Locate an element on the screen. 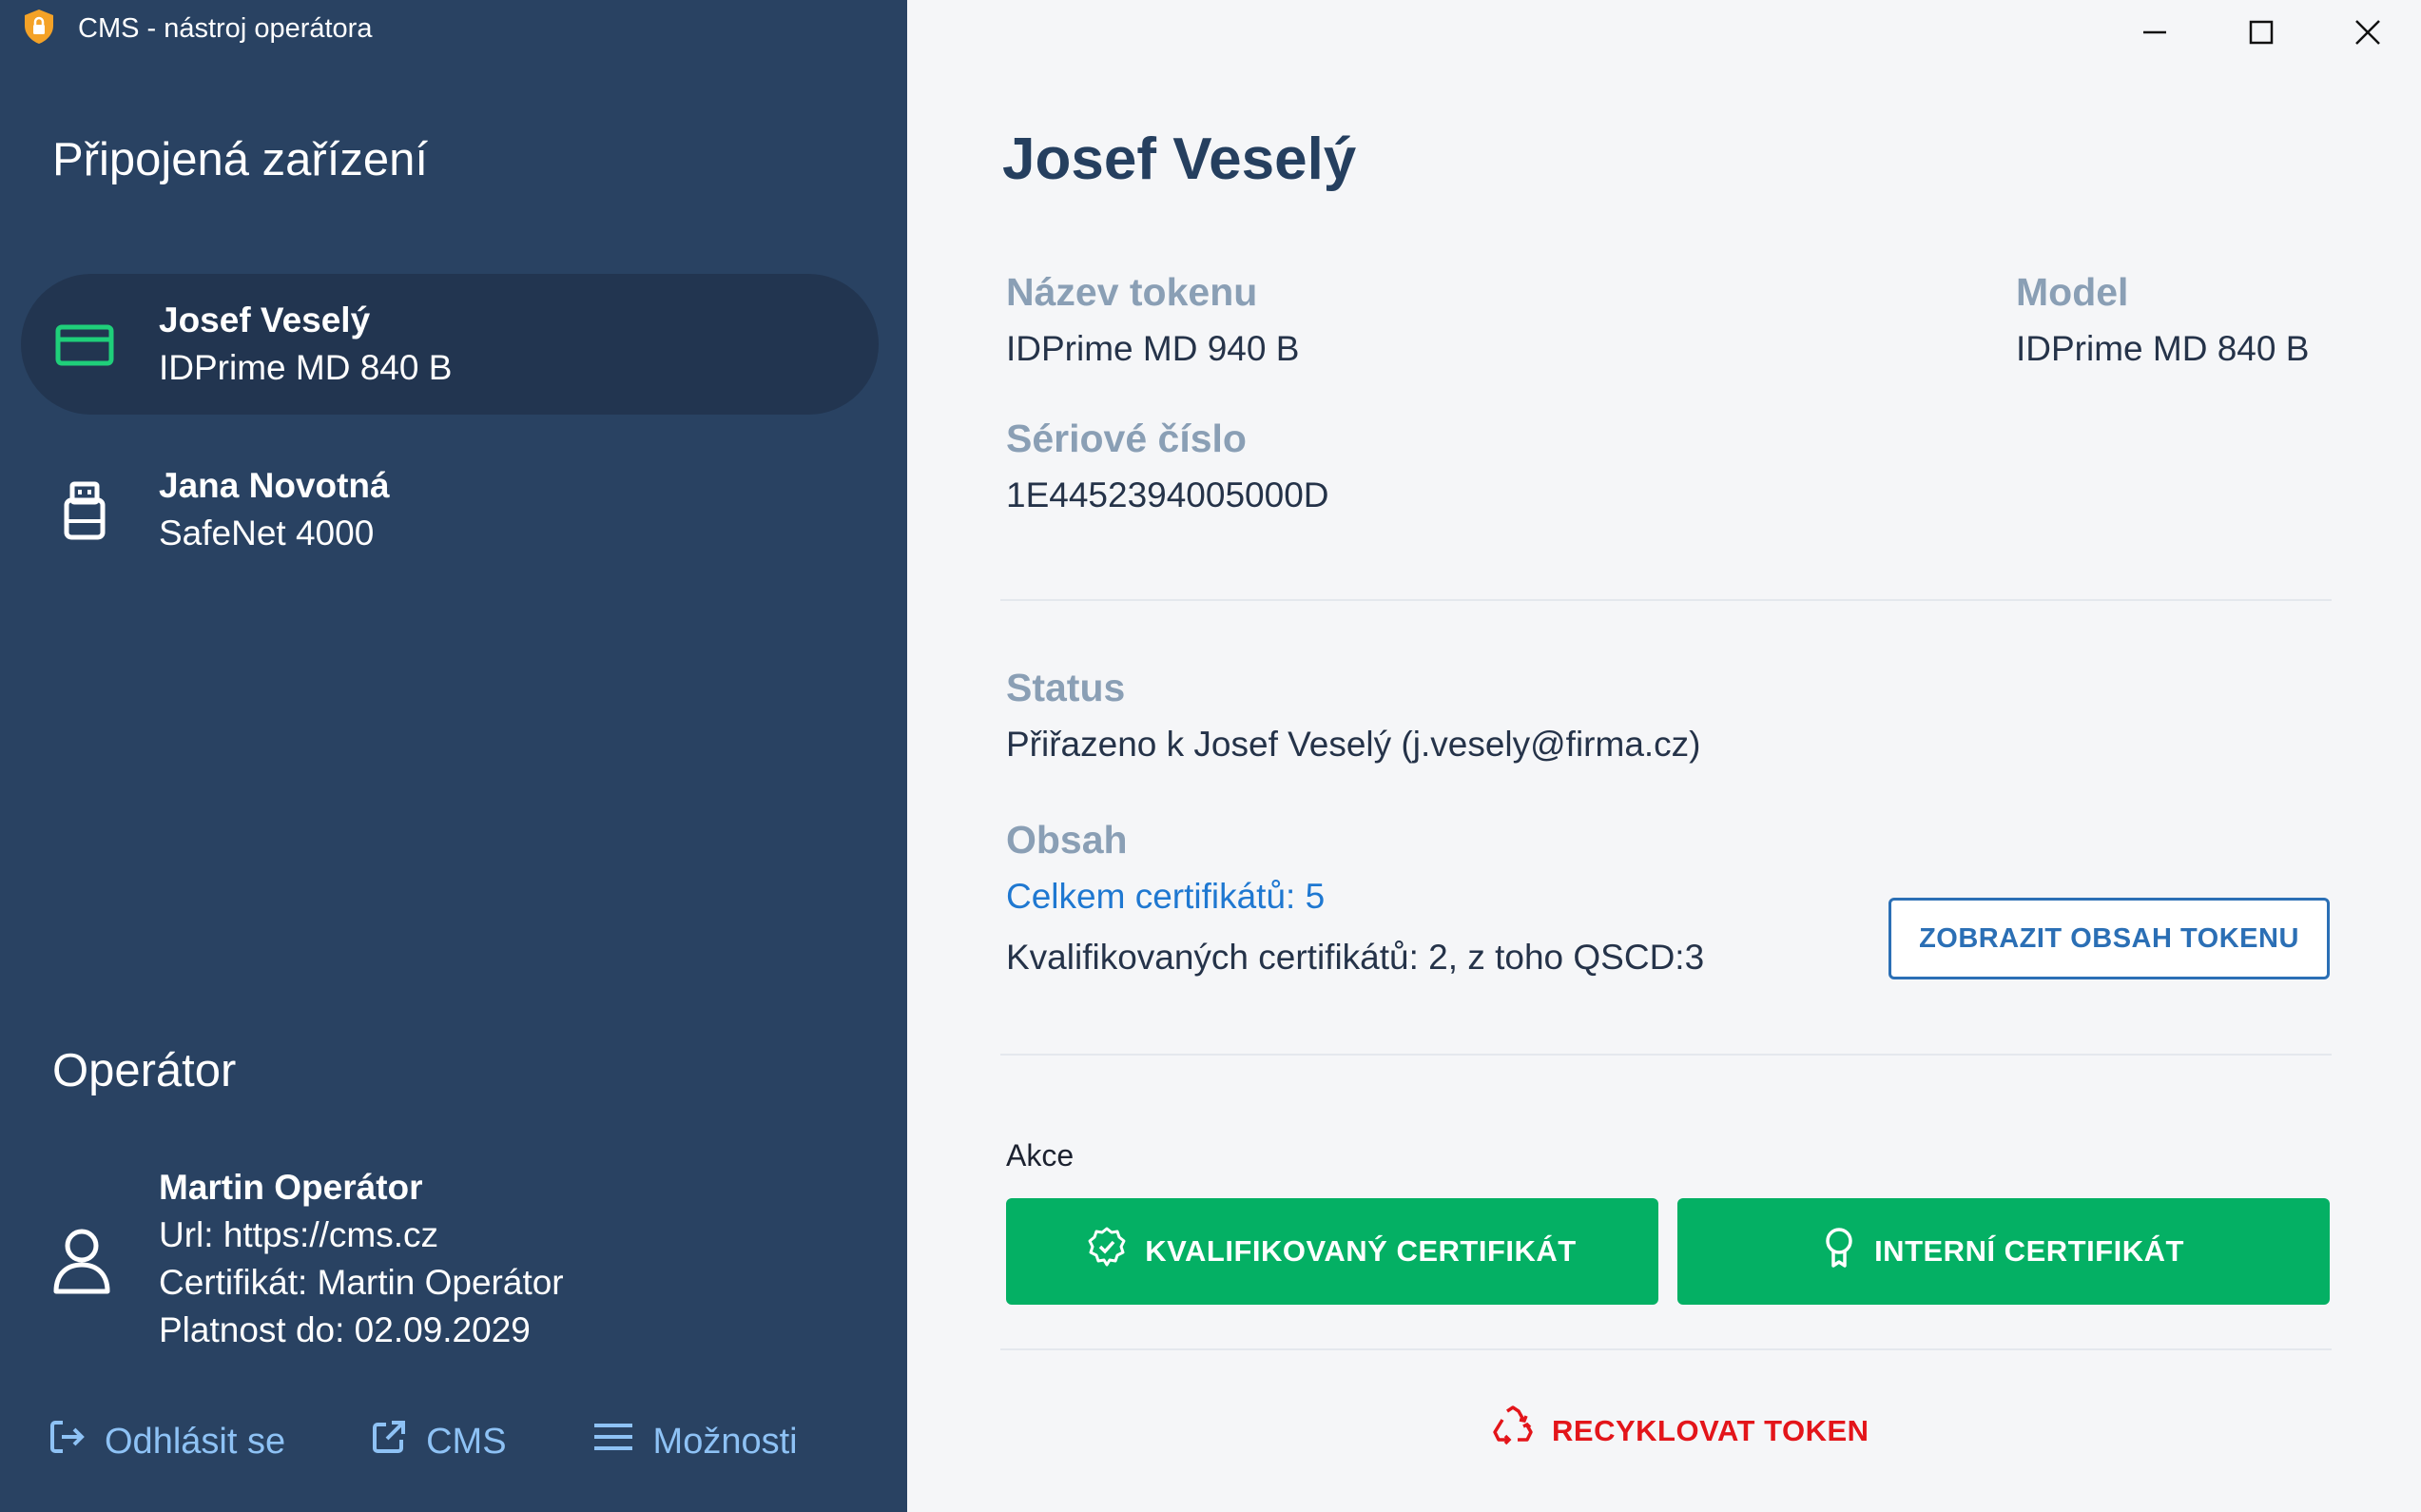 The width and height of the screenshot is (2421, 1512). total-certificates-link: Celkem certifikátů: 5 is located at coordinates (1165, 897).